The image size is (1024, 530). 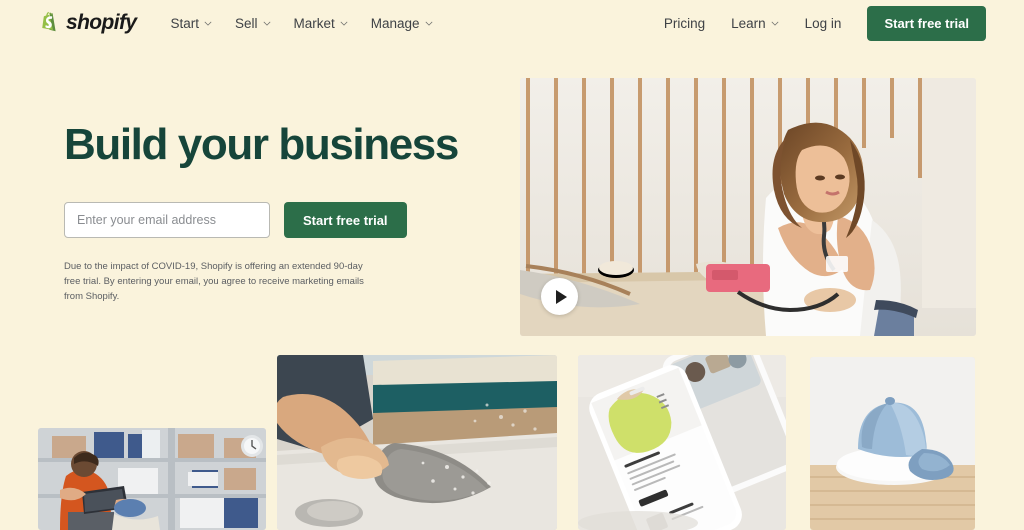 What do you see at coordinates (684, 23) in the screenshot?
I see `nav-link-pricing: Pricing` at bounding box center [684, 23].